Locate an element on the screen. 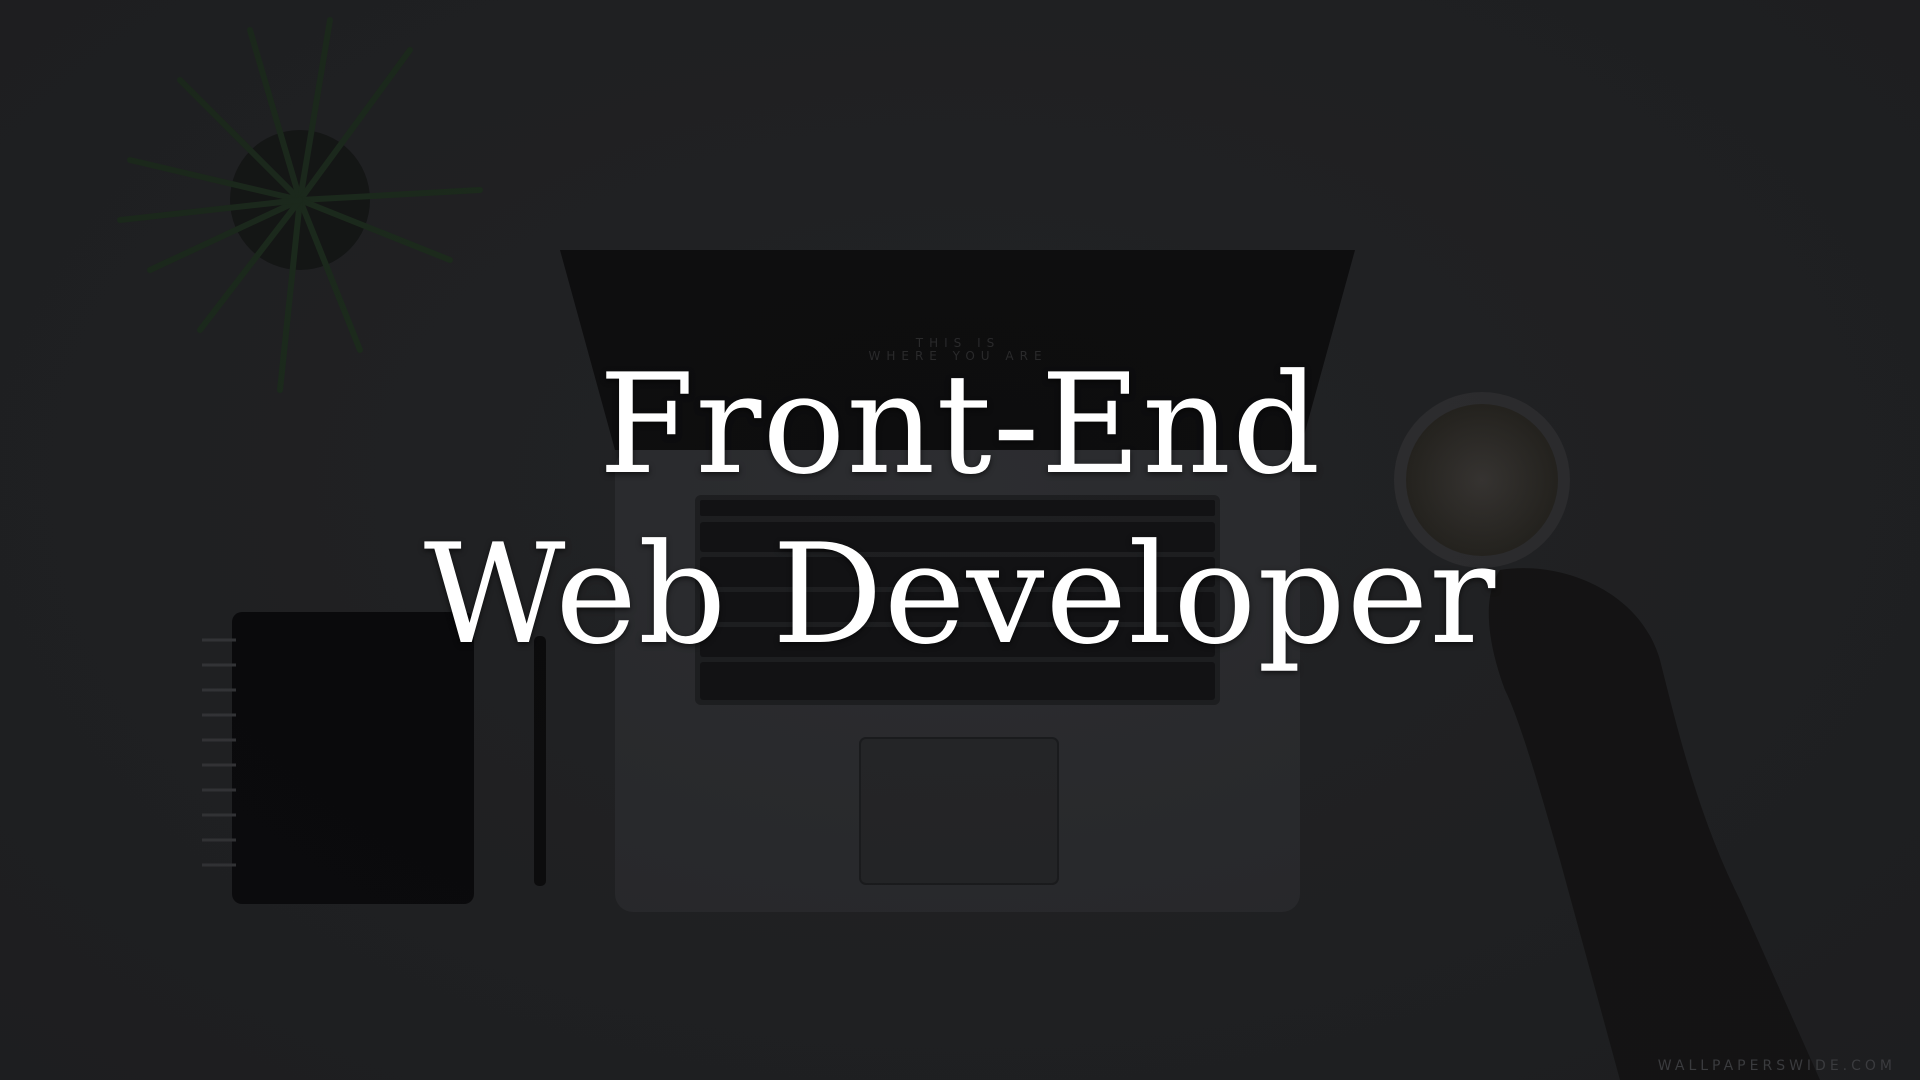 The height and width of the screenshot is (1080, 1920). watermark: WALLPAPERSWIDE.COM is located at coordinates (1776, 1066).